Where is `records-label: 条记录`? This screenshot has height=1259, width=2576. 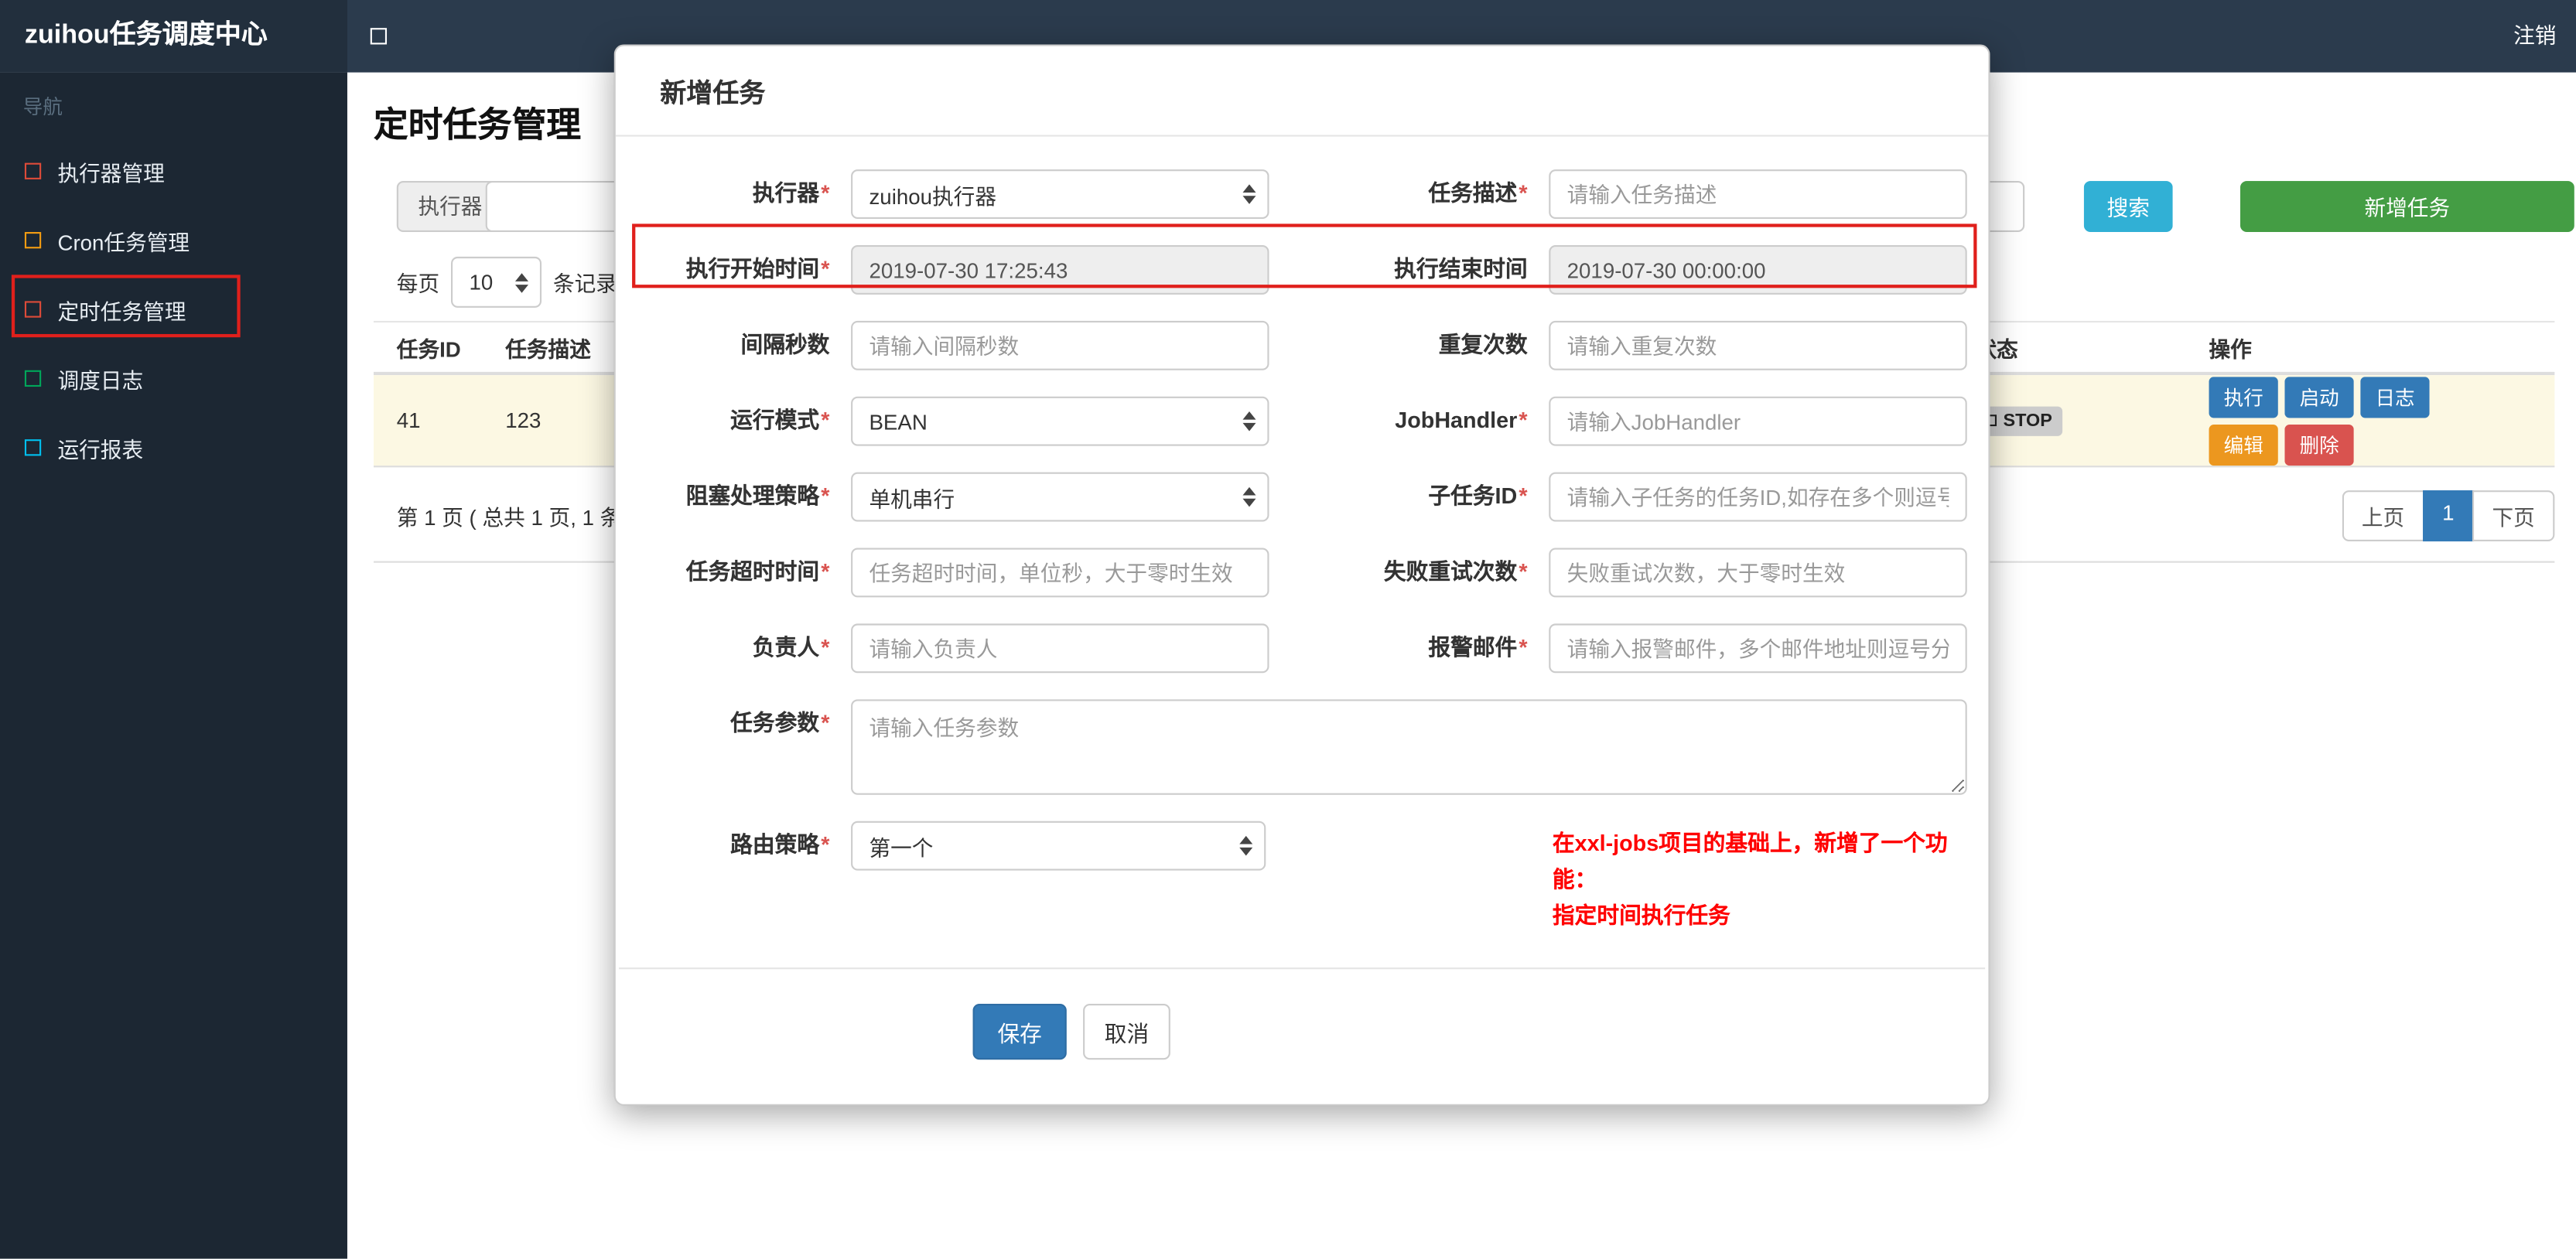
records-label: 条记录 is located at coordinates (584, 284).